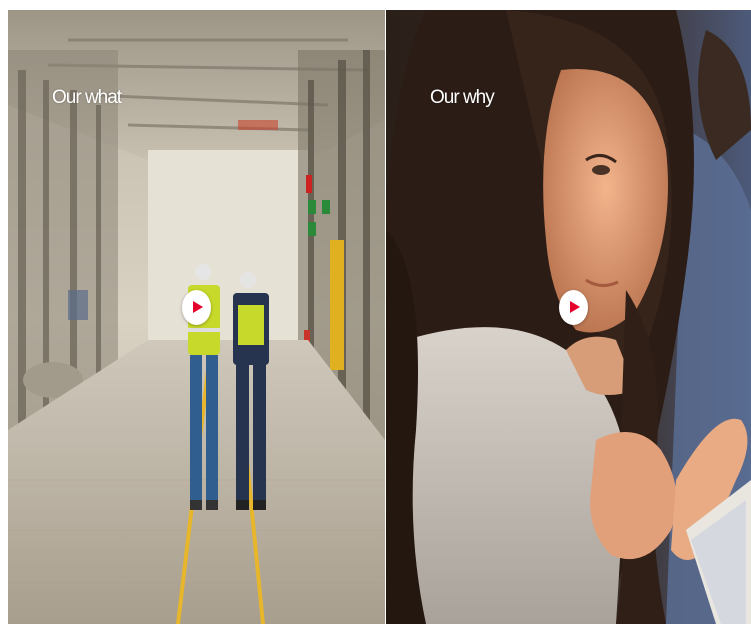 Image resolution: width=751 pixels, height=628 pixels. I want to click on play-video-button-our-why, so click(573, 307).